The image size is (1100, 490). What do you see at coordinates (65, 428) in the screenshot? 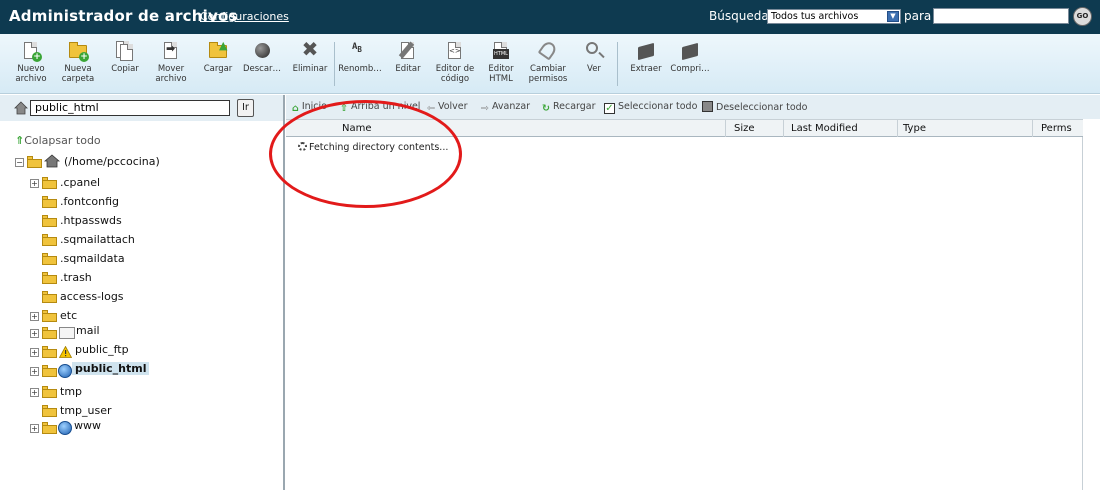
I see `globe-icon` at bounding box center [65, 428].